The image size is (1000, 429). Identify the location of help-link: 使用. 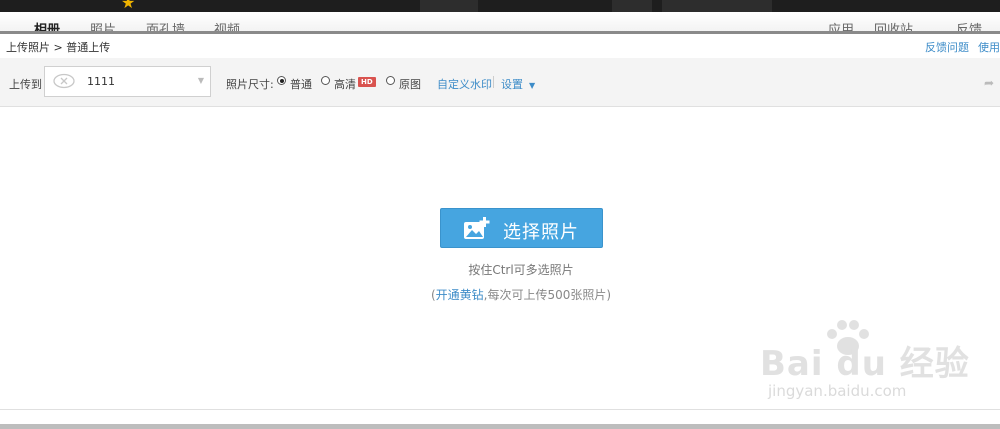
(989, 47).